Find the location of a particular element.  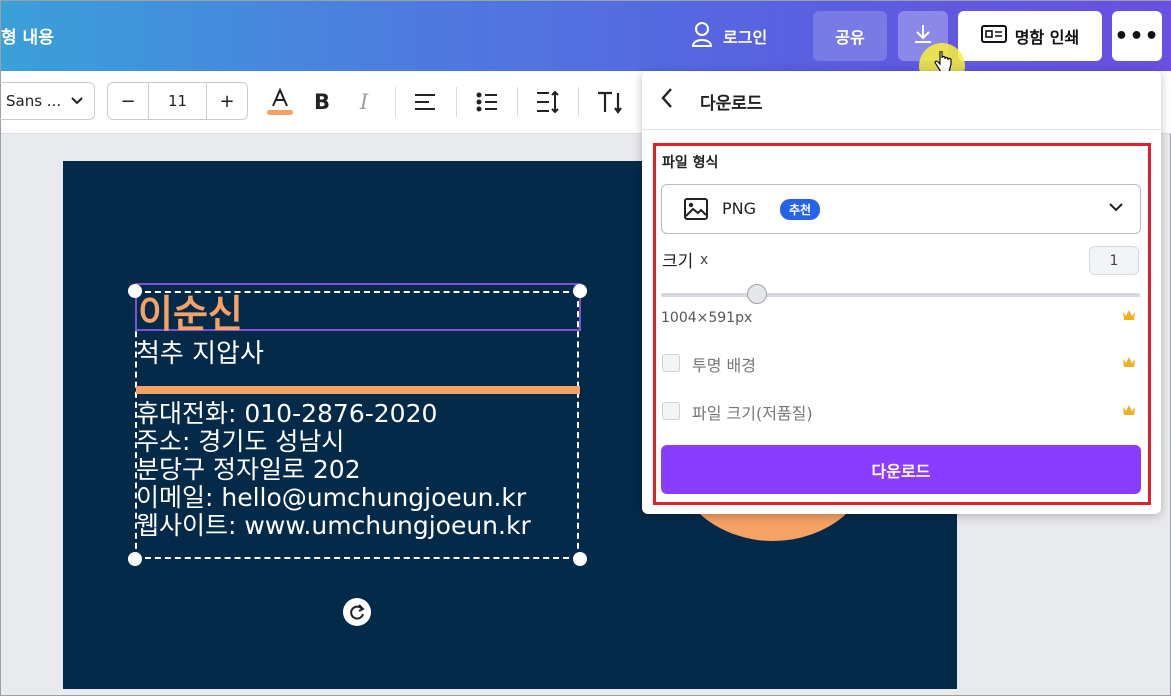

decrease-font-size-button: − is located at coordinates (128, 101).